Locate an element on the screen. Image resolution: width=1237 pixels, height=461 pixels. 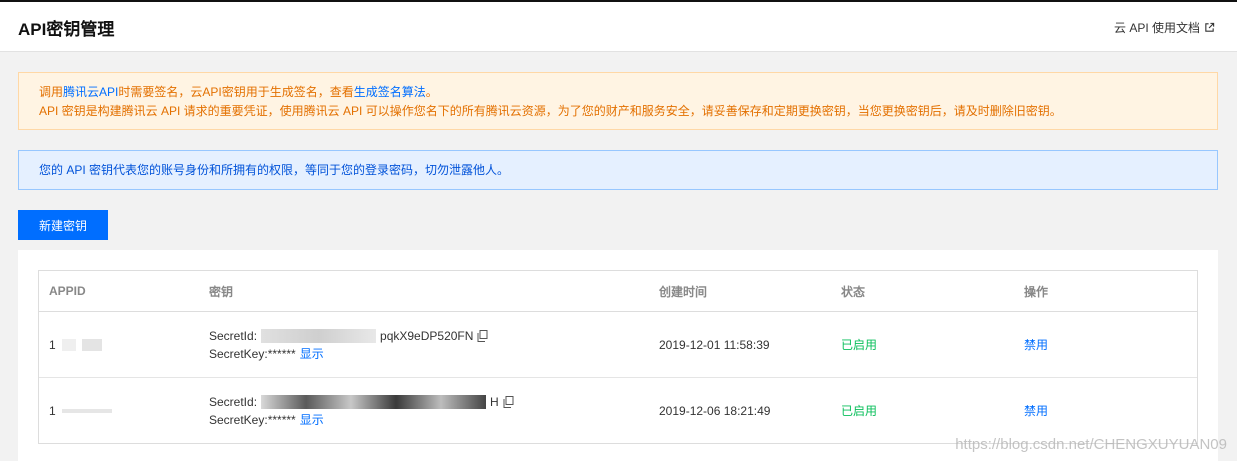
external-link-icon is located at coordinates (1210, 27).